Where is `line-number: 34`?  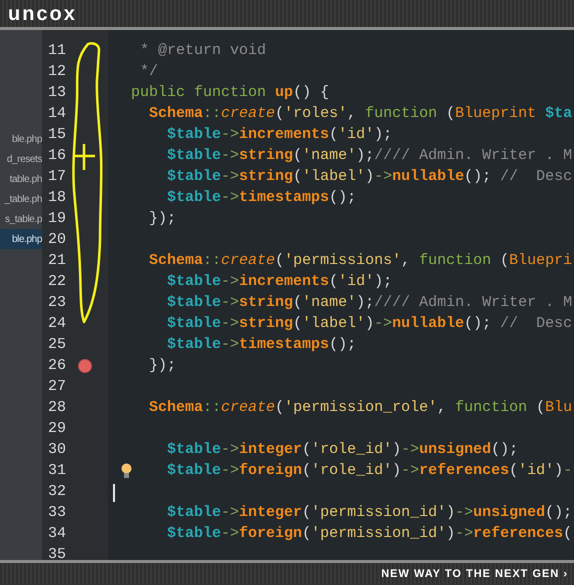 line-number: 34 is located at coordinates (57, 533).